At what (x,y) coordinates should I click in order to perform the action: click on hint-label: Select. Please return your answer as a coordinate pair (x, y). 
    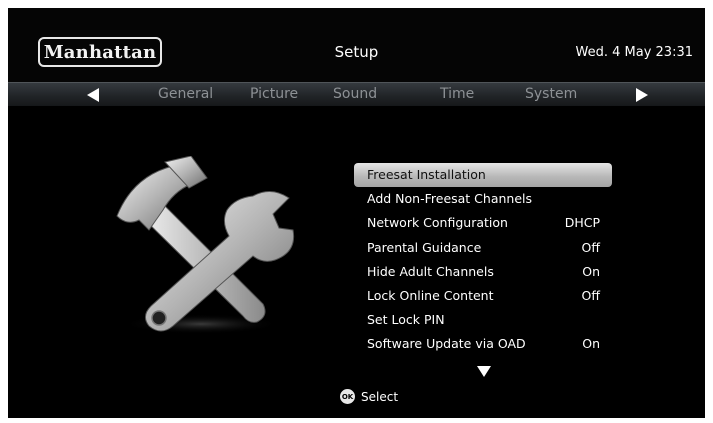
    Looking at the image, I should click on (380, 396).